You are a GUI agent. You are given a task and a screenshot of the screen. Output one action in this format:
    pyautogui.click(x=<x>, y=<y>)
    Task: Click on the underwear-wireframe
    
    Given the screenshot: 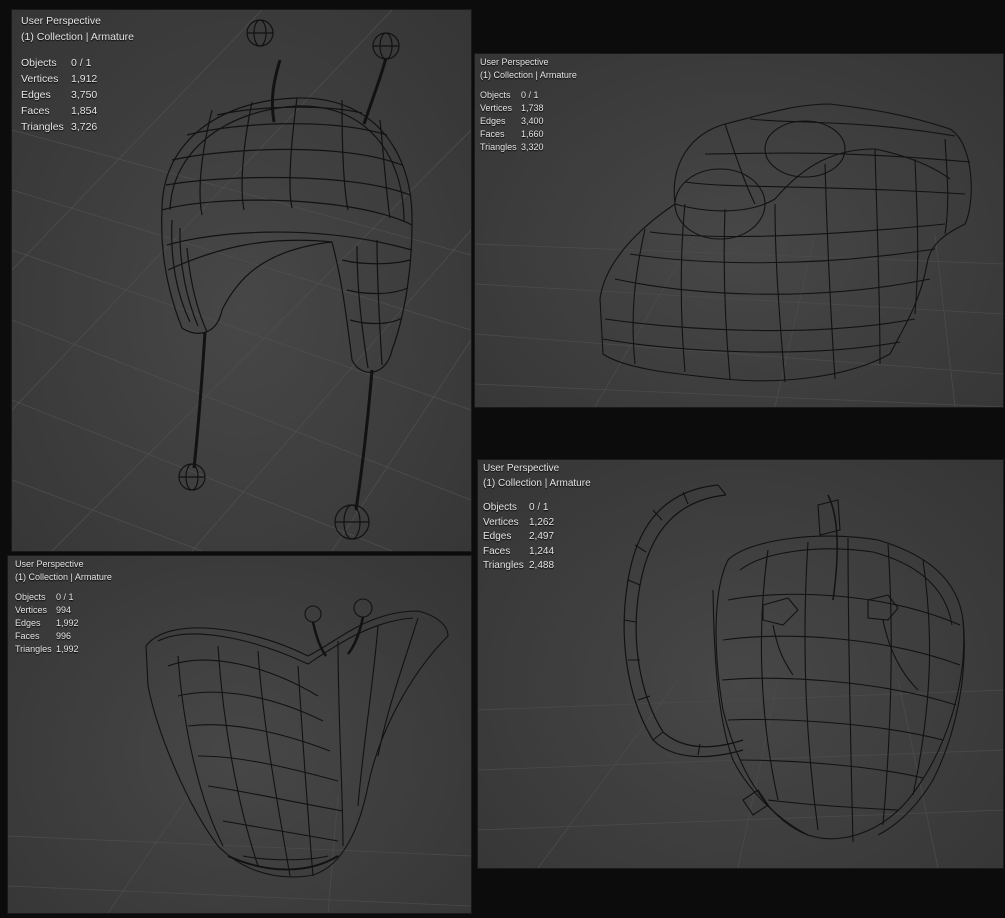 What is the action you would take?
    pyautogui.click(x=297, y=738)
    